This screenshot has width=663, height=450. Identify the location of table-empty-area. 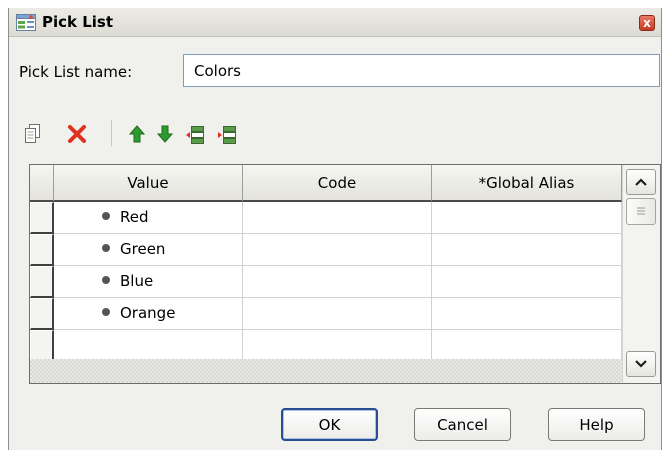
(326, 371).